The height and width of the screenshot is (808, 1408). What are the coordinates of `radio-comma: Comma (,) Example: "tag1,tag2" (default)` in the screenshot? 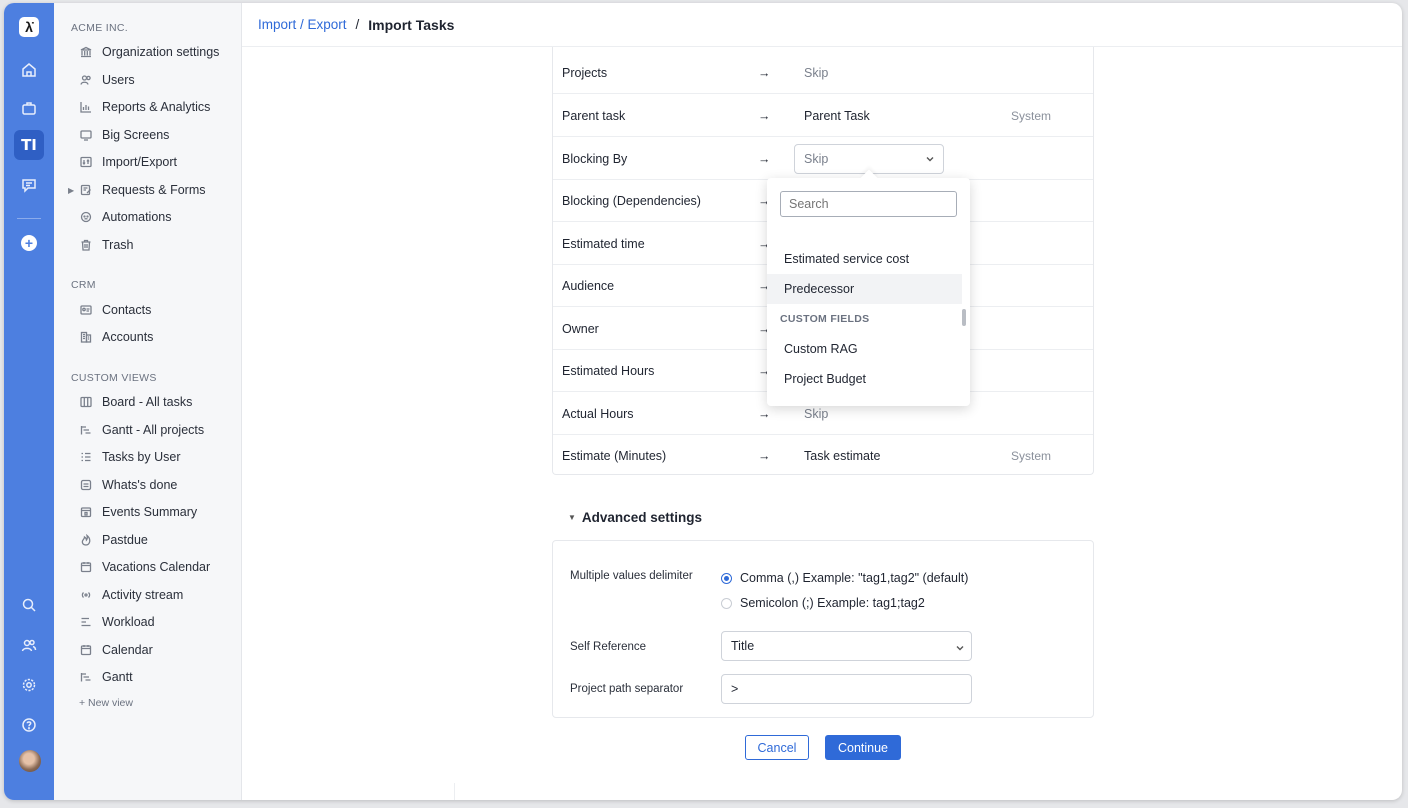 It's located at (844, 578).